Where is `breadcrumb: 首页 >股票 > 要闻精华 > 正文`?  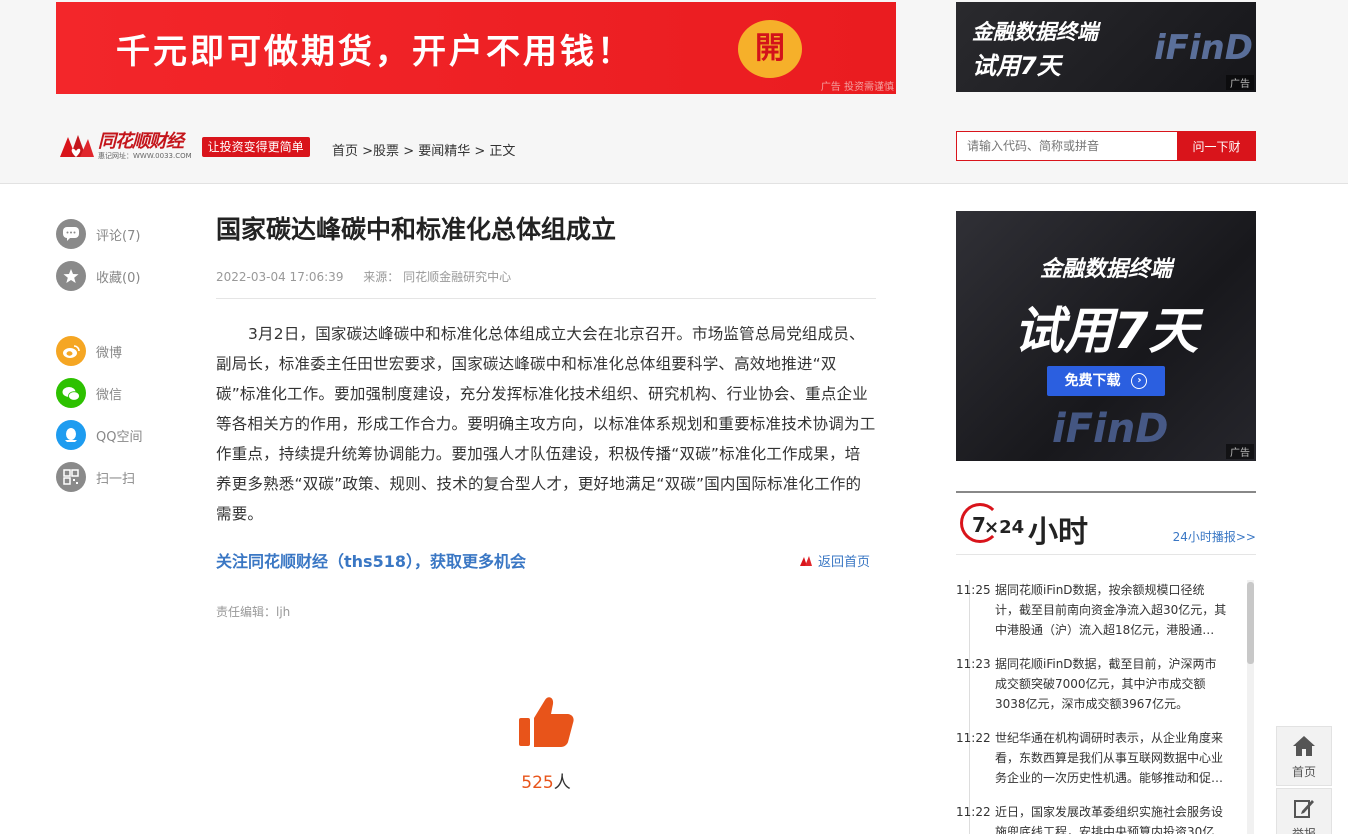
breadcrumb: 首页 >股票 > 要闻精华 > 正文 is located at coordinates (424, 151).